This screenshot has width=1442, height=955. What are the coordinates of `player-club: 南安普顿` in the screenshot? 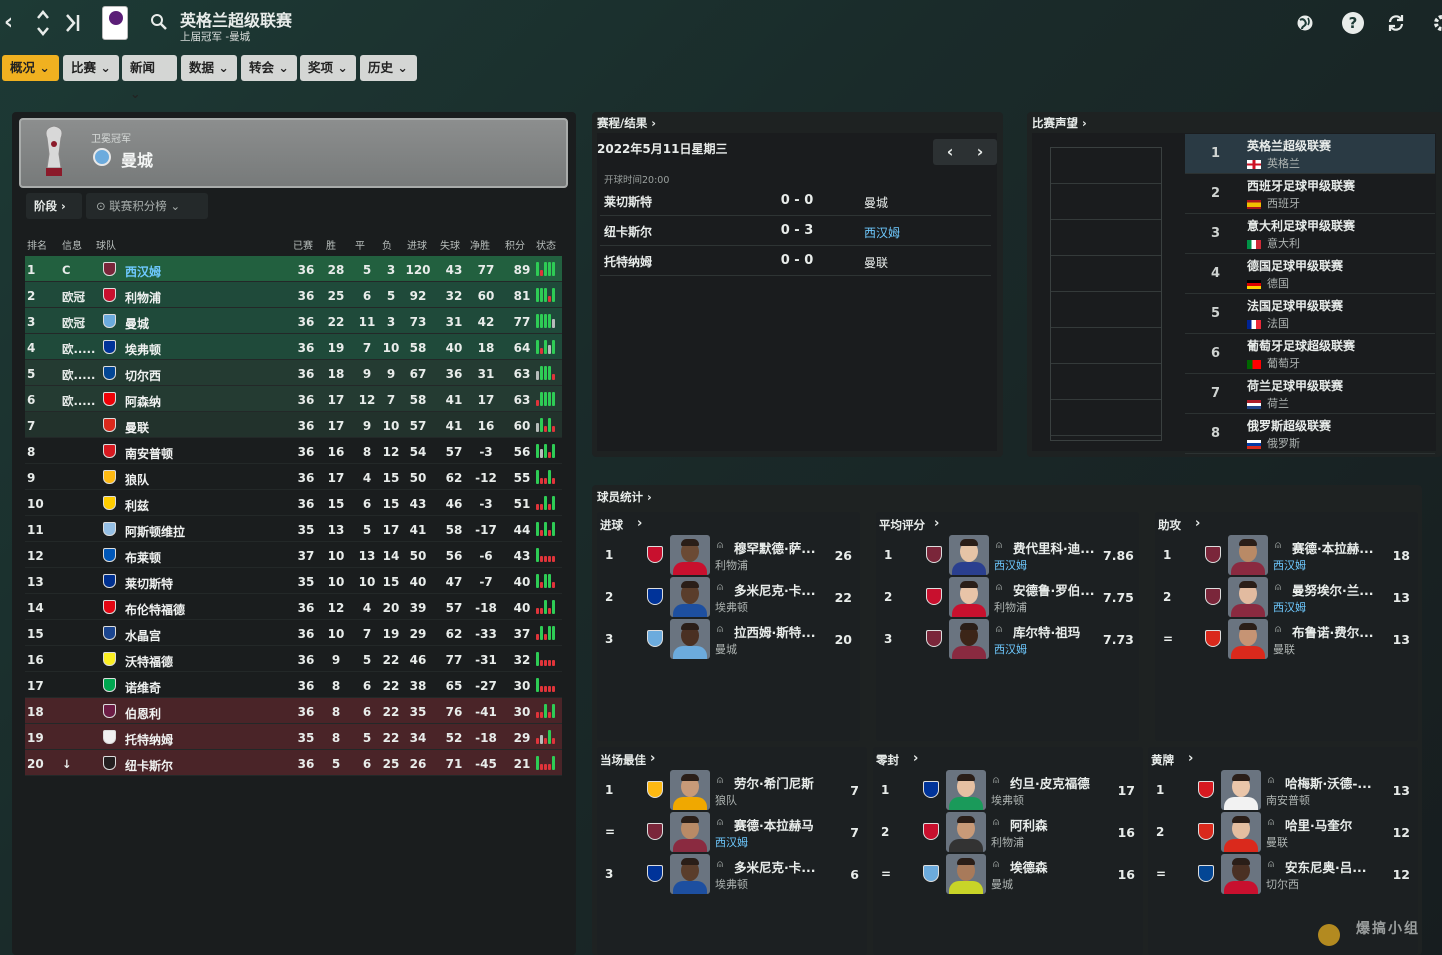 It's located at (1288, 800).